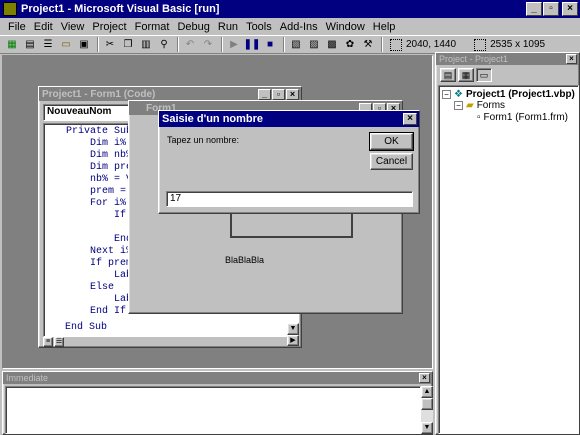 This screenshot has height=435, width=580. I want to click on full-module-view-icon: ☰, so click(59, 342).